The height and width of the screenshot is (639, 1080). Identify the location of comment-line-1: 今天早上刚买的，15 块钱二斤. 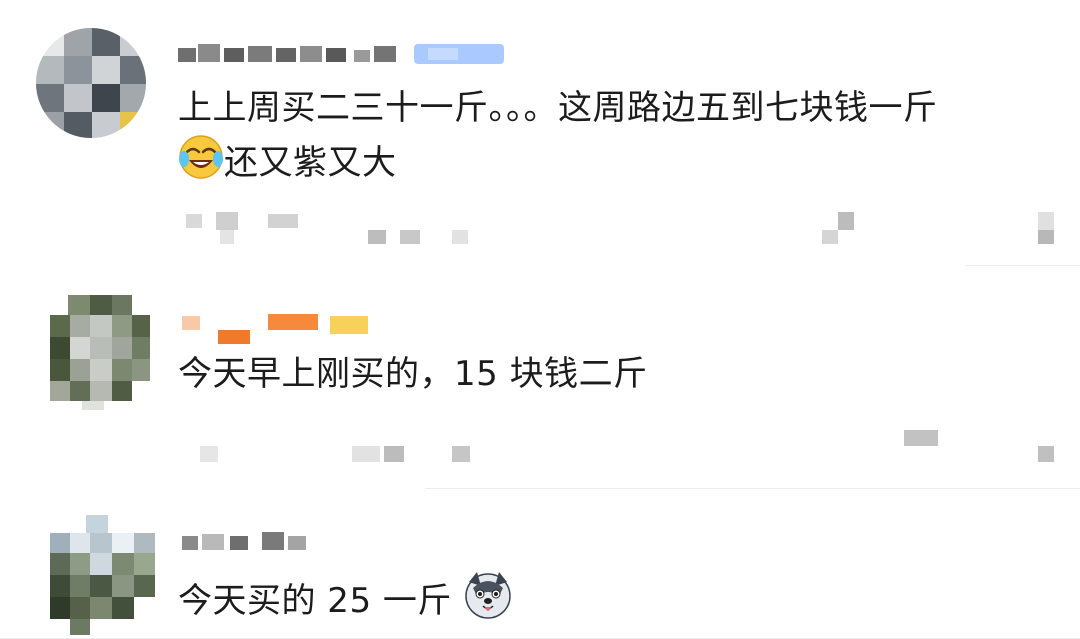
(413, 374).